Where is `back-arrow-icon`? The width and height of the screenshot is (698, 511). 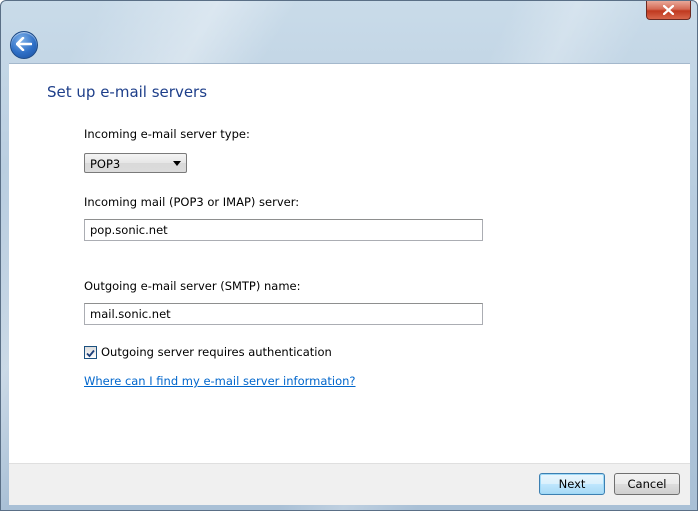
back-arrow-icon is located at coordinates (24, 45).